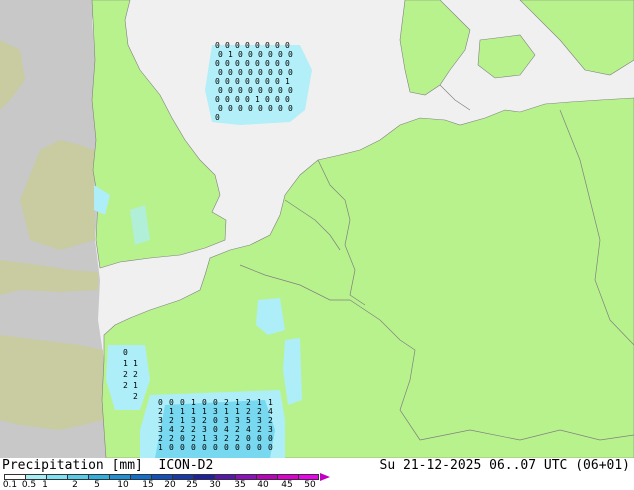 This screenshot has height=490, width=634. What do you see at coordinates (75, 485) in the screenshot?
I see `scale-tick: 2` at bounding box center [75, 485].